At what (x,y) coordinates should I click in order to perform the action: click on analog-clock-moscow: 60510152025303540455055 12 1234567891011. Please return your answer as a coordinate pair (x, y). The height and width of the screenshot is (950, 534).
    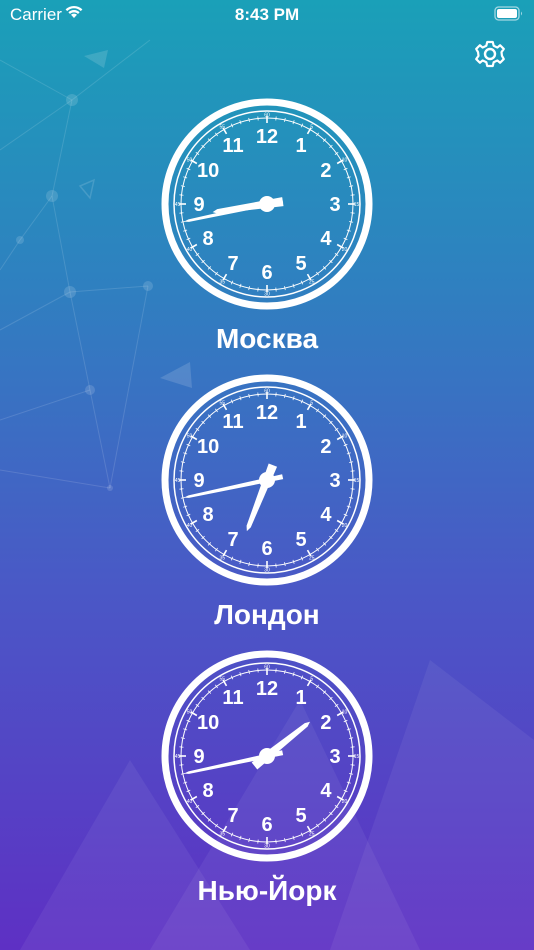
    Looking at the image, I should click on (267, 204).